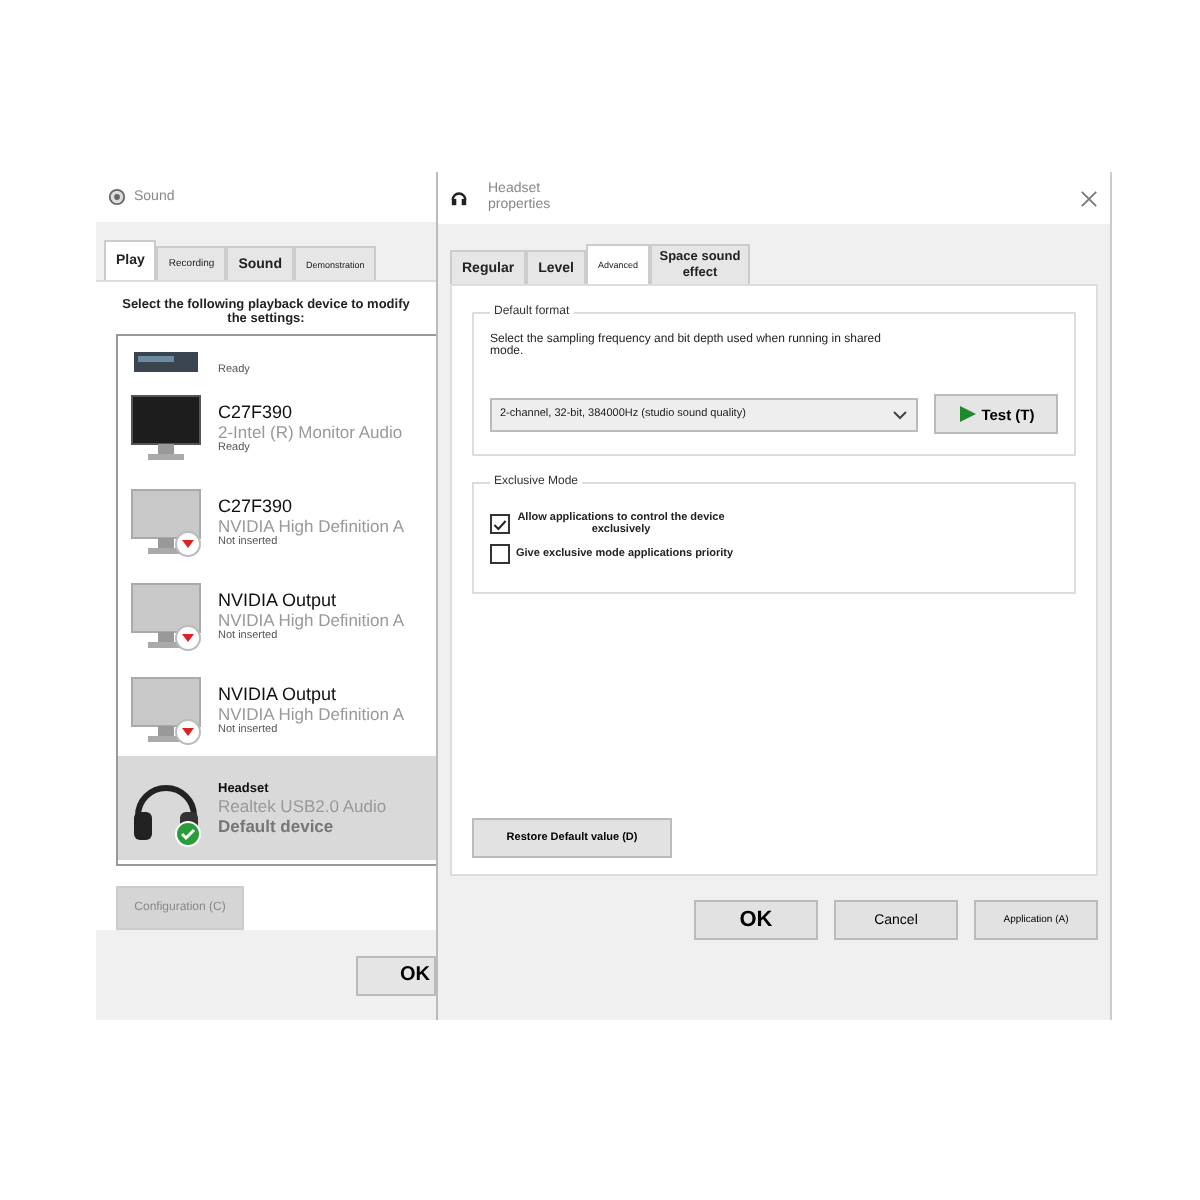  What do you see at coordinates (1089, 198) in the screenshot?
I see `close-icon` at bounding box center [1089, 198].